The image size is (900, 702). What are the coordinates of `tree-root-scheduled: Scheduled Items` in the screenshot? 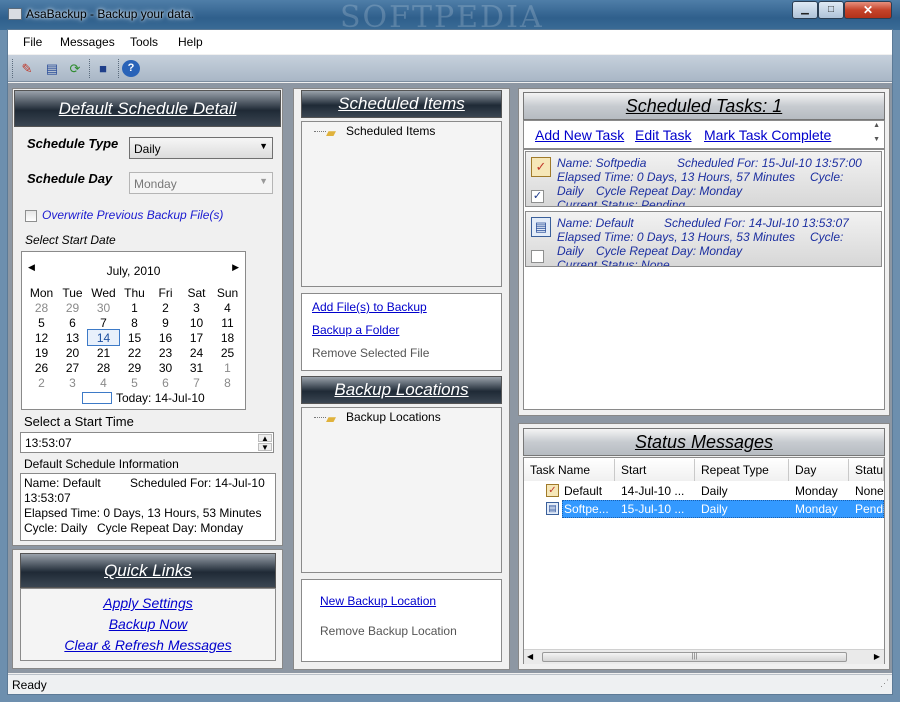 It's located at (390, 131).